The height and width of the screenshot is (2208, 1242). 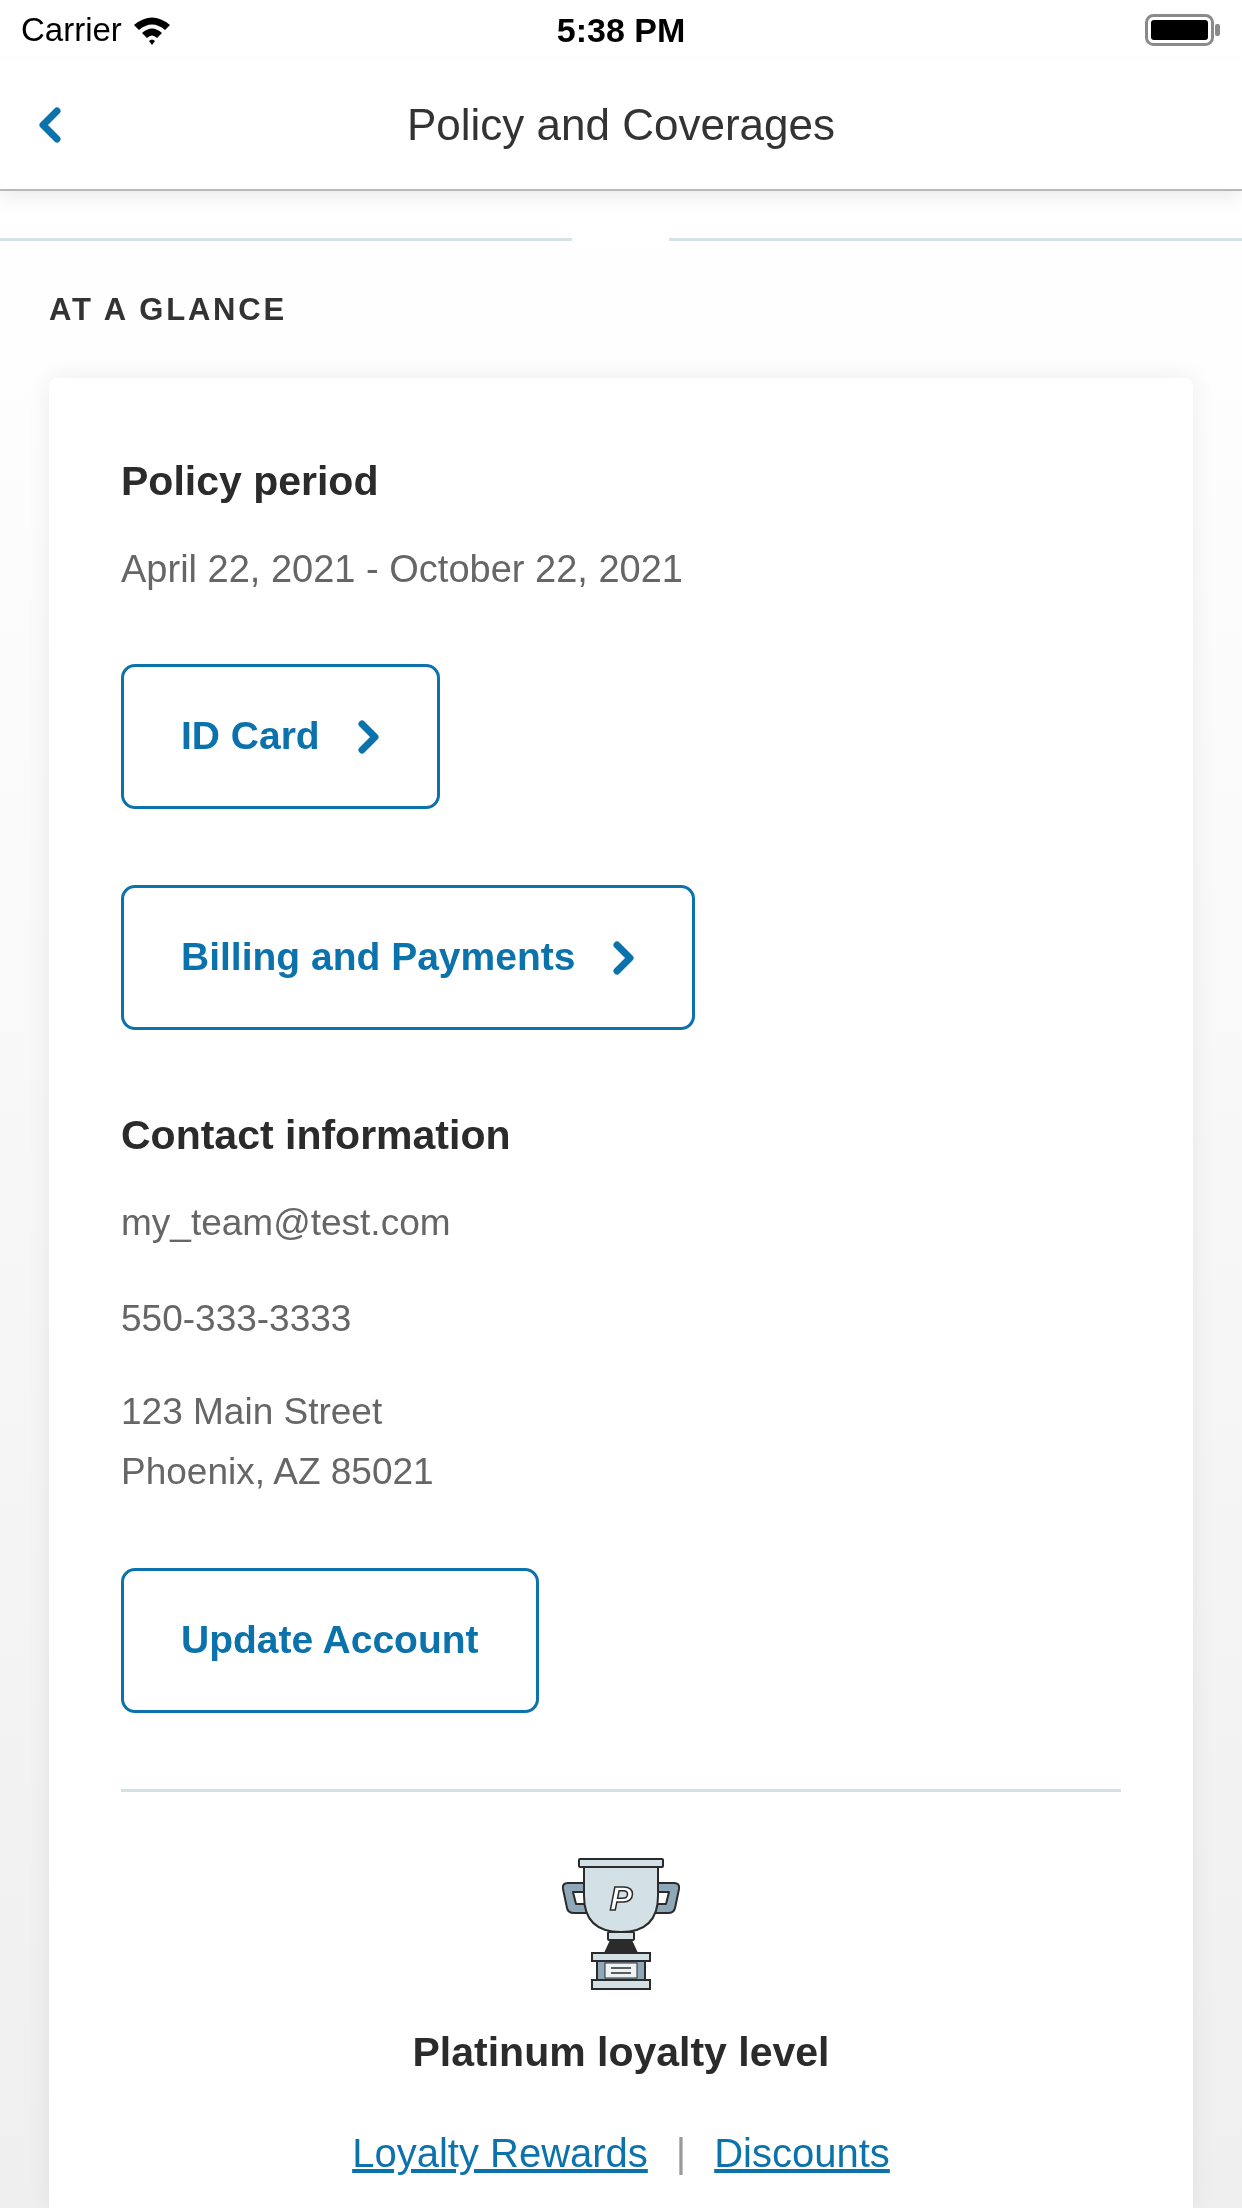 I want to click on link-button: ID Card, so click(x=280, y=736).